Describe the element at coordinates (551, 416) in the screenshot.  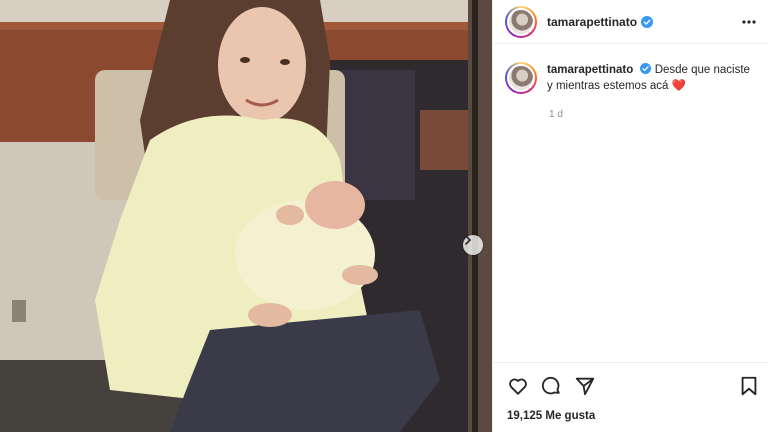
I see `likes-count: 19,125 Me gusta` at that location.